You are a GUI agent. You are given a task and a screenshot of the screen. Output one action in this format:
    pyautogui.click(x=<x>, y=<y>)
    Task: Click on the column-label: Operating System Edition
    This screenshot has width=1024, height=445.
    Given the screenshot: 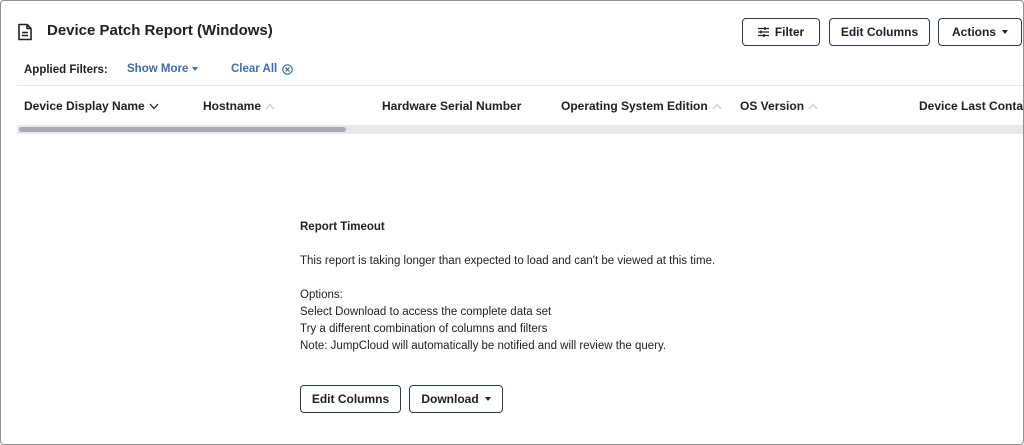 What is the action you would take?
    pyautogui.click(x=634, y=106)
    